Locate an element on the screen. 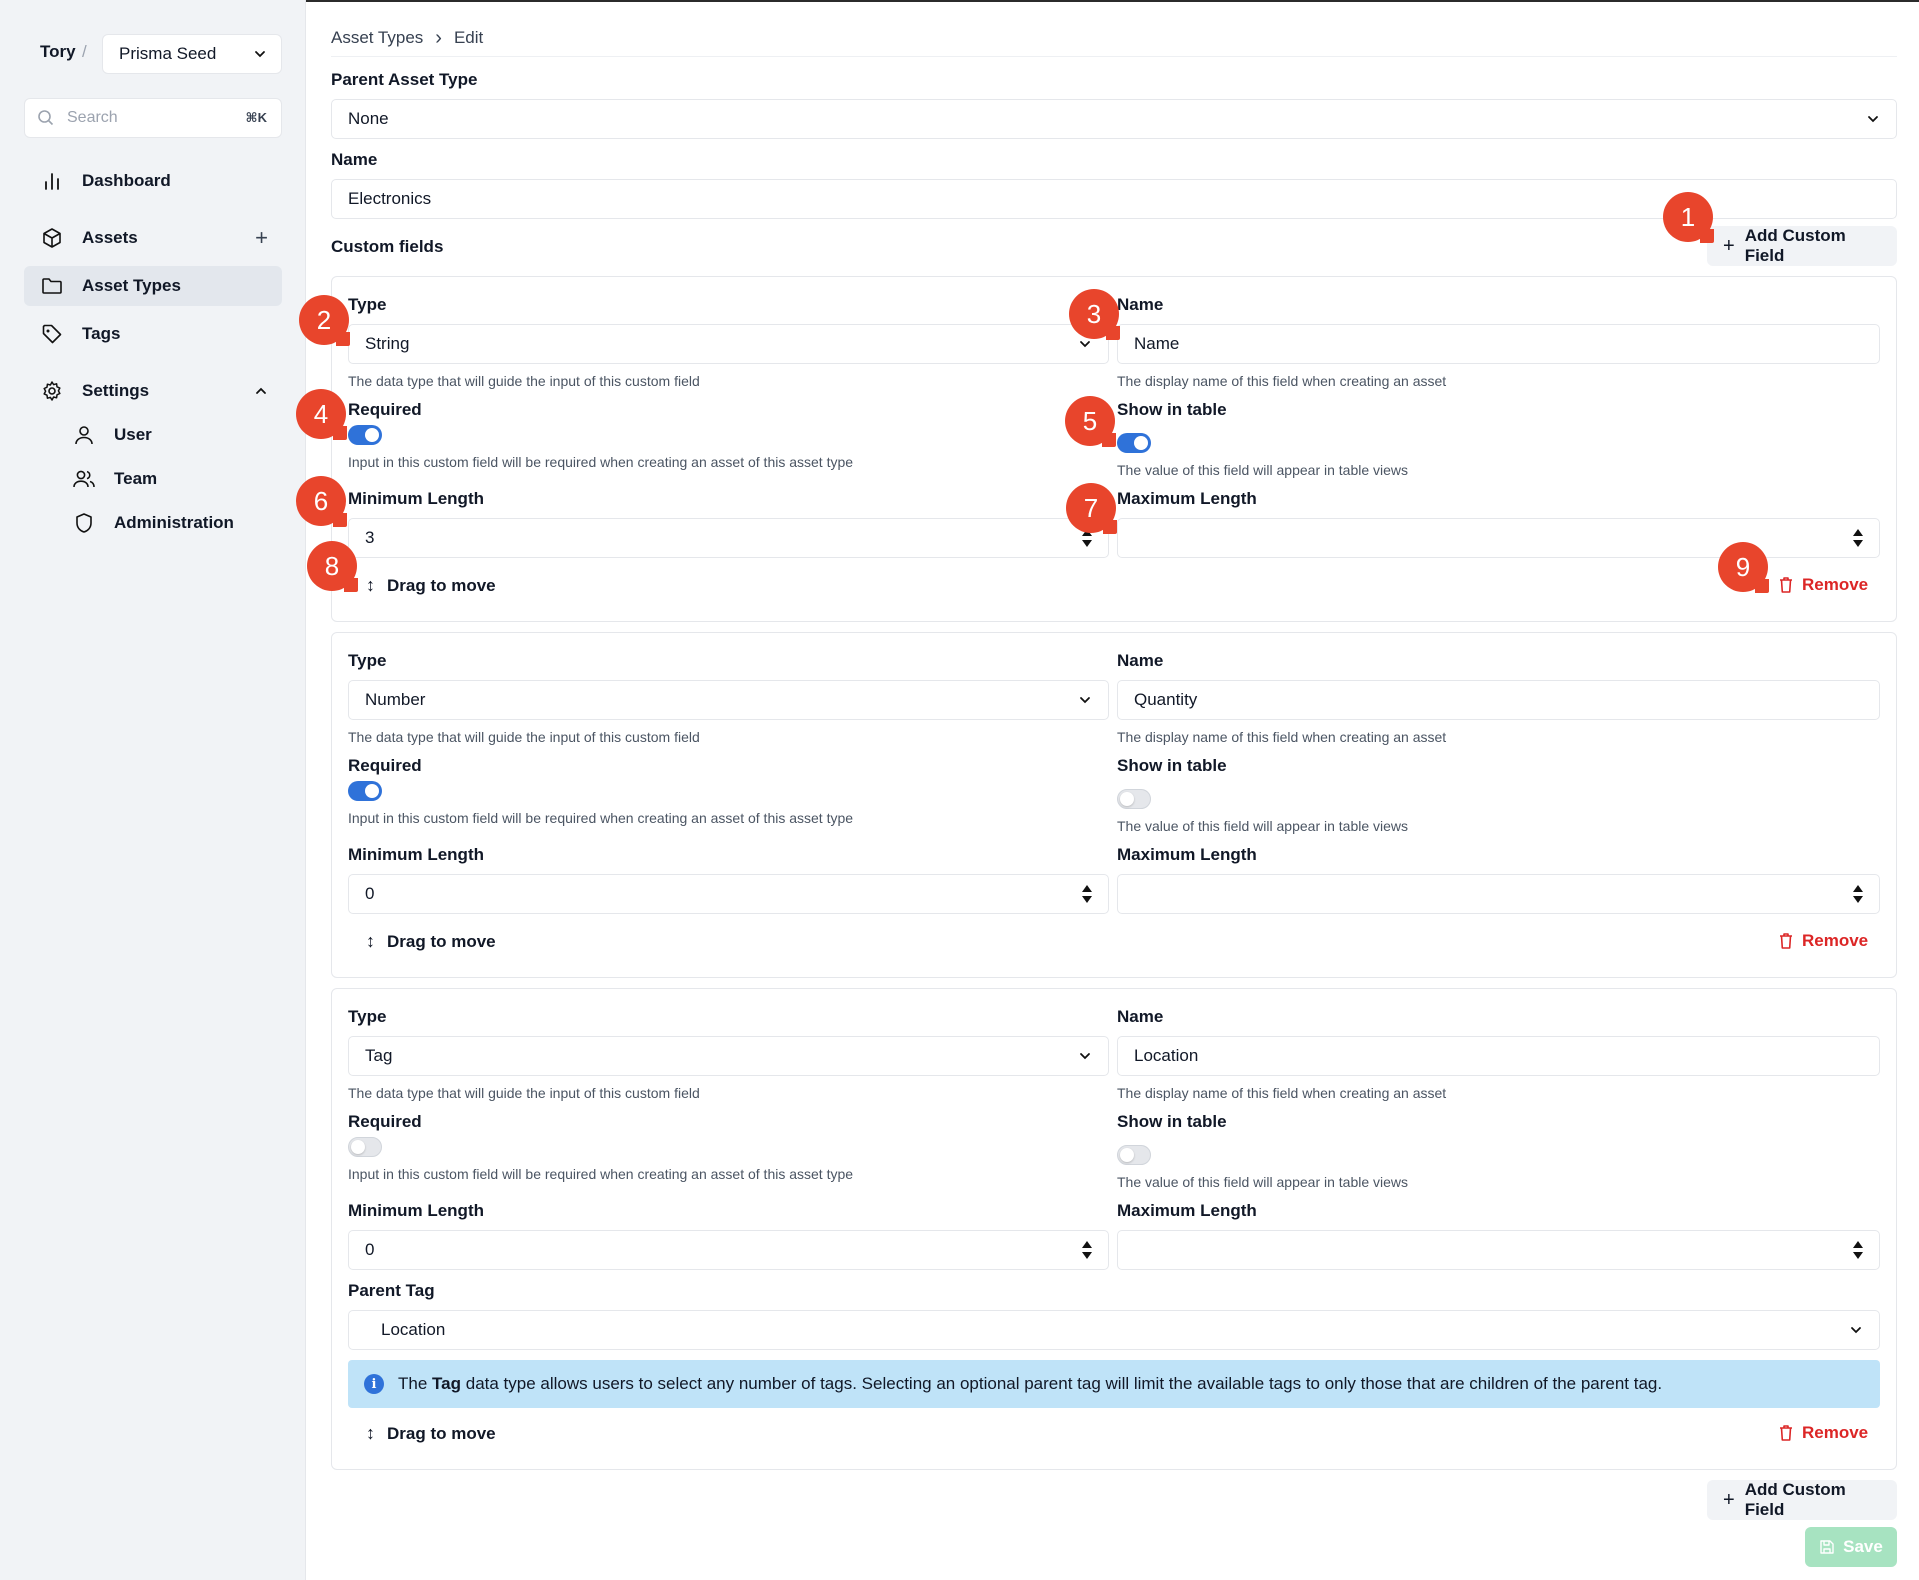  save-button: Save is located at coordinates (1851, 1547).